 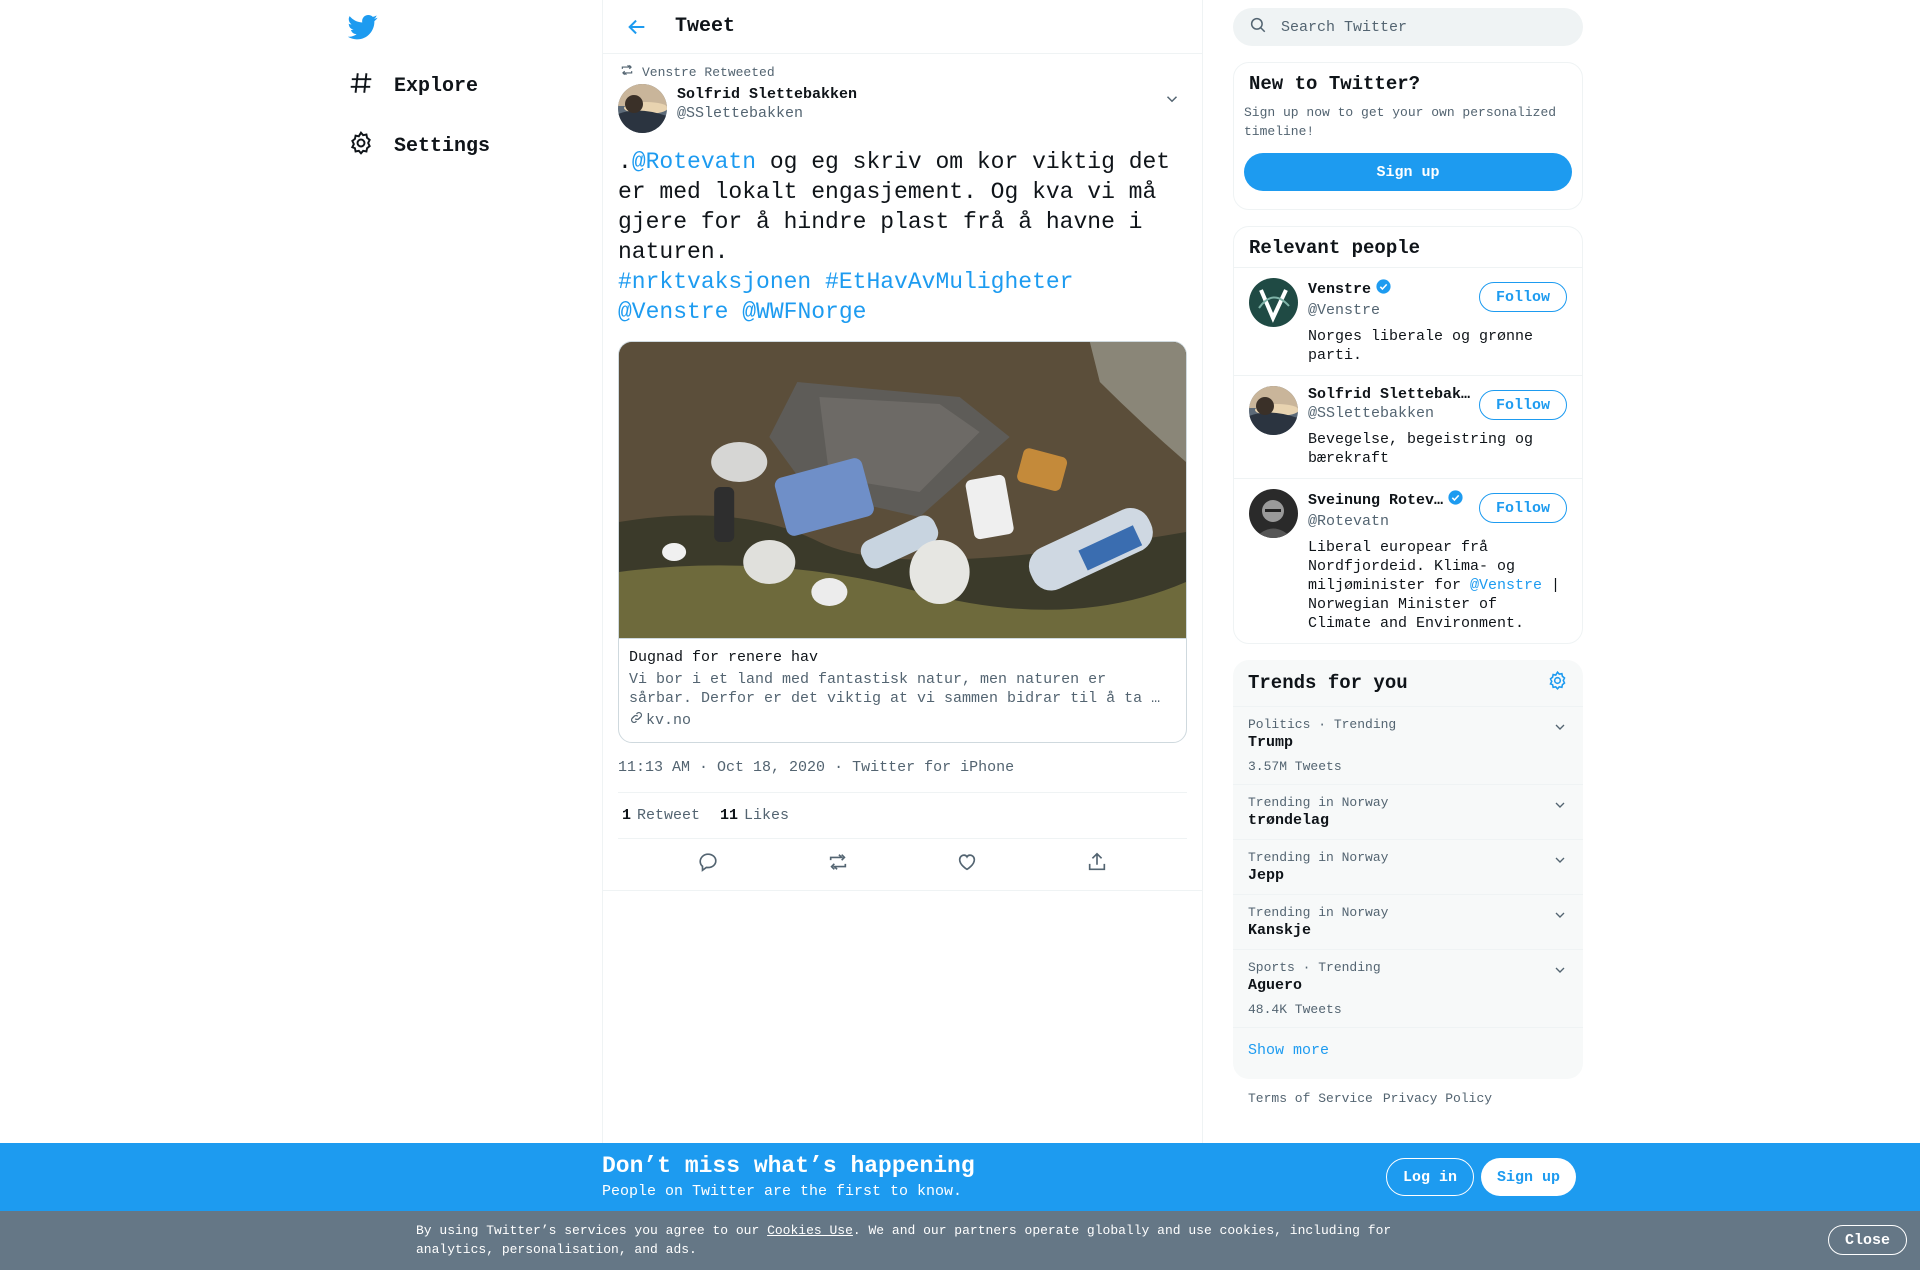 What do you see at coordinates (436, 86) in the screenshot?
I see `nav-explore-label: Explore` at bounding box center [436, 86].